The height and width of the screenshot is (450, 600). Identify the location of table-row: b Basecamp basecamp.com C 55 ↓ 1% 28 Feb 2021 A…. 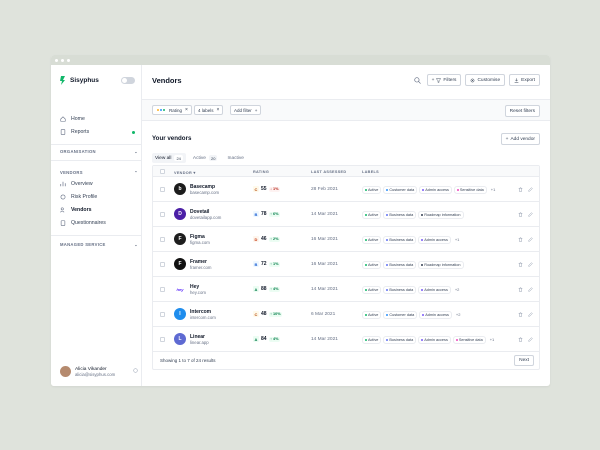
(346, 189).